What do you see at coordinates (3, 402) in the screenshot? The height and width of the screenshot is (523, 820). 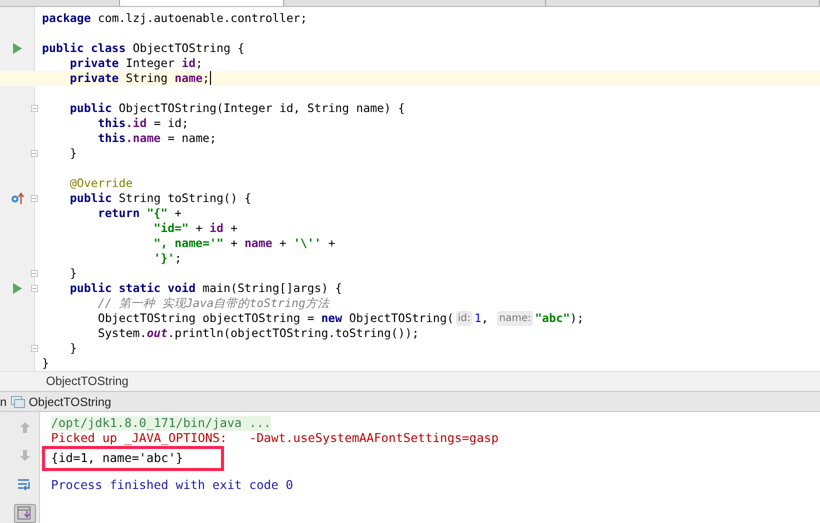 I see `panel-title: n` at bounding box center [3, 402].